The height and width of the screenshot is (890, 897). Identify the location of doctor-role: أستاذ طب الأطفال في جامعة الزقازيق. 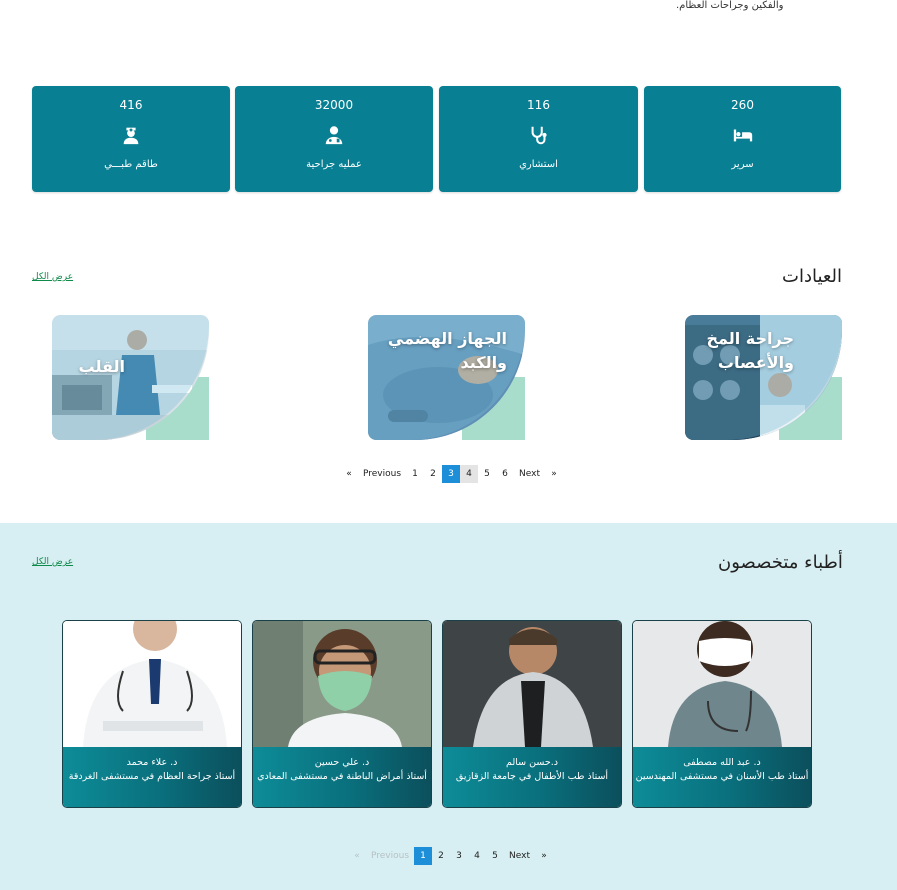
(532, 776).